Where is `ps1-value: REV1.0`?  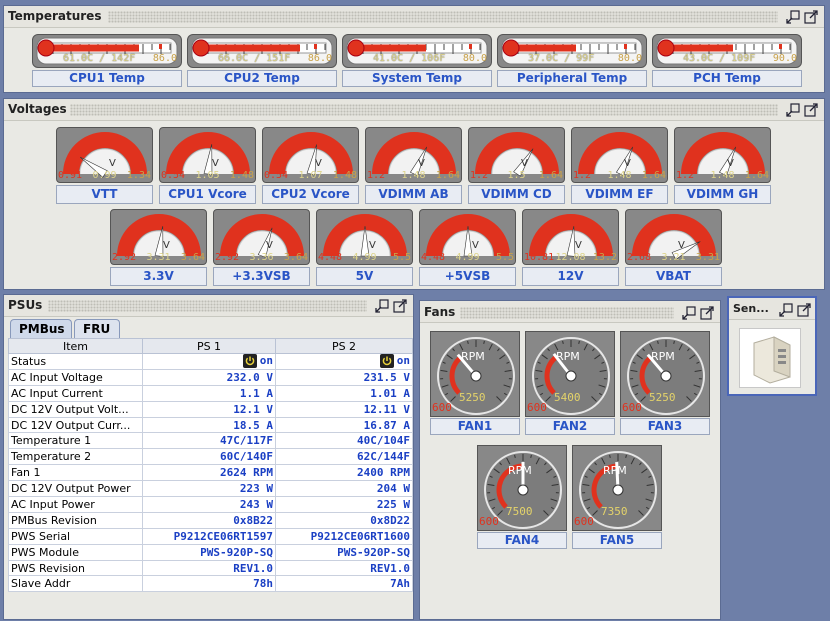
ps1-value: REV1.0 is located at coordinates (209, 568).